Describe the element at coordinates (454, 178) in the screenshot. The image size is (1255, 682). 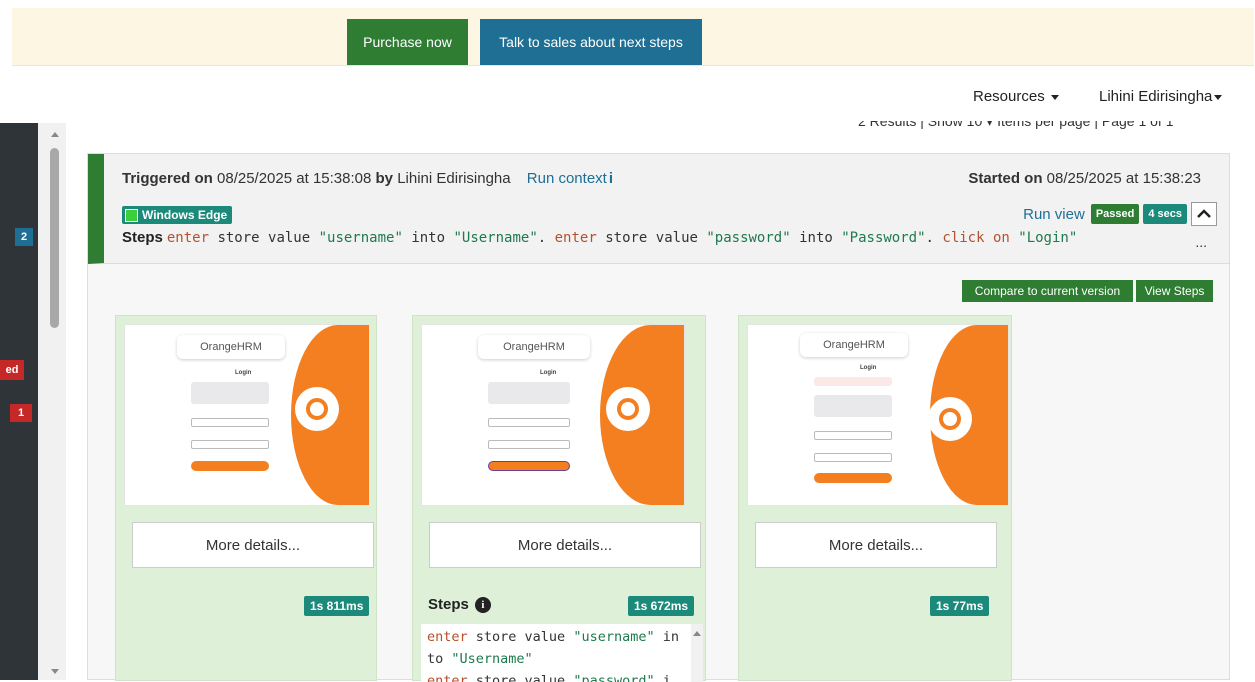
I see `triggered-by: Lihini Edirisingha` at that location.